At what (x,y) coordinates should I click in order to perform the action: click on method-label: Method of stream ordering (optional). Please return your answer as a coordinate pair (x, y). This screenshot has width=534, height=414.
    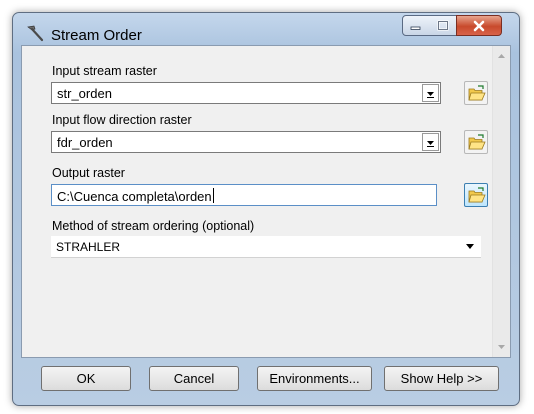
    Looking at the image, I should click on (153, 226).